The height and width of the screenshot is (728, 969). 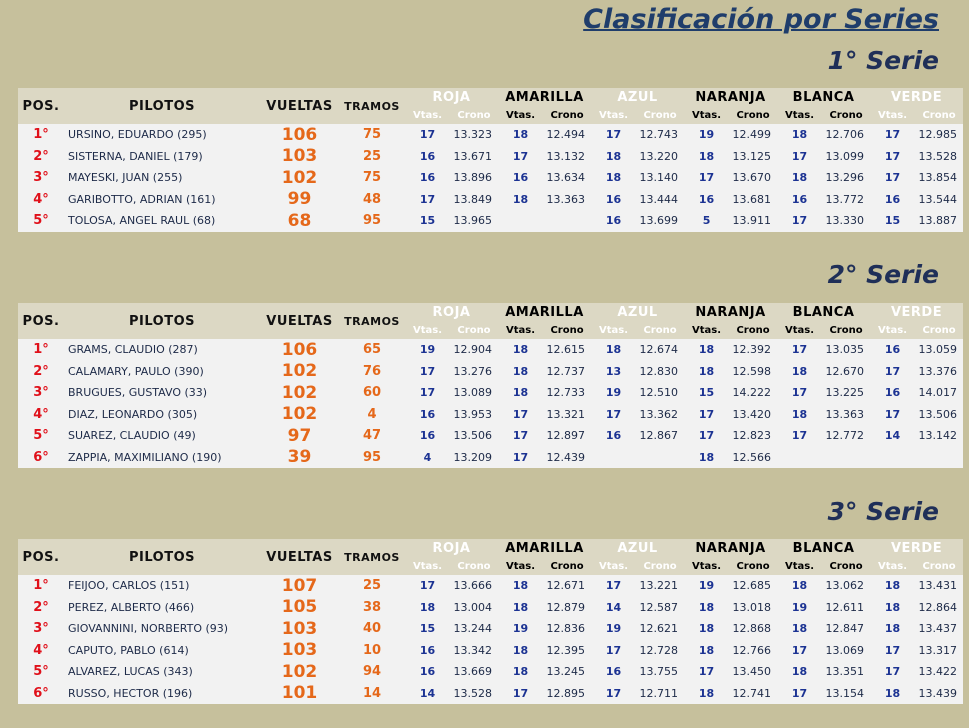 What do you see at coordinates (372, 607) in the screenshot?
I see `sections: 38` at bounding box center [372, 607].